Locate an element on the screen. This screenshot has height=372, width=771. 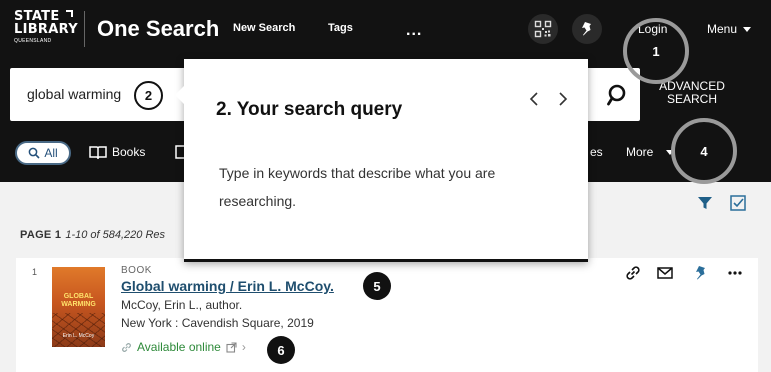
result-publication: New York : Cavendish Square, 2019 is located at coordinates (217, 323).